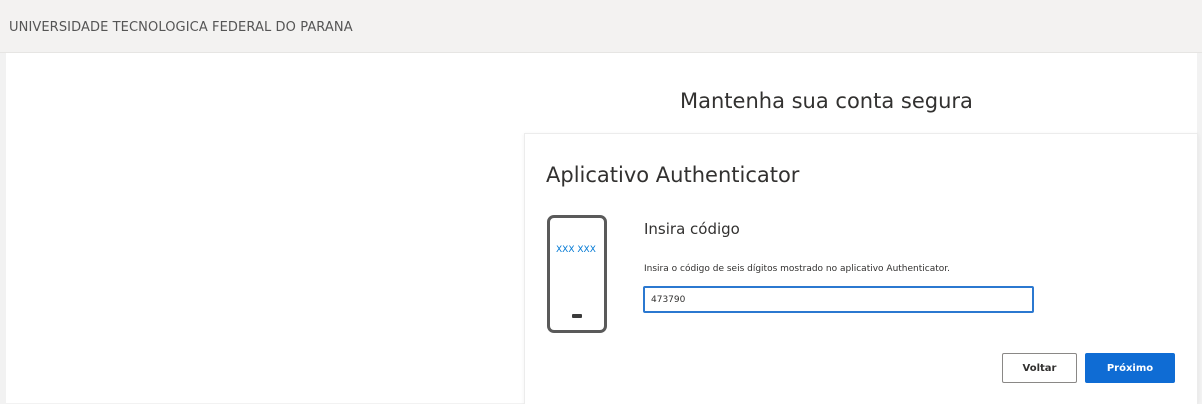  What do you see at coordinates (673, 175) in the screenshot?
I see `card-title: Aplicativo Authenticator` at bounding box center [673, 175].